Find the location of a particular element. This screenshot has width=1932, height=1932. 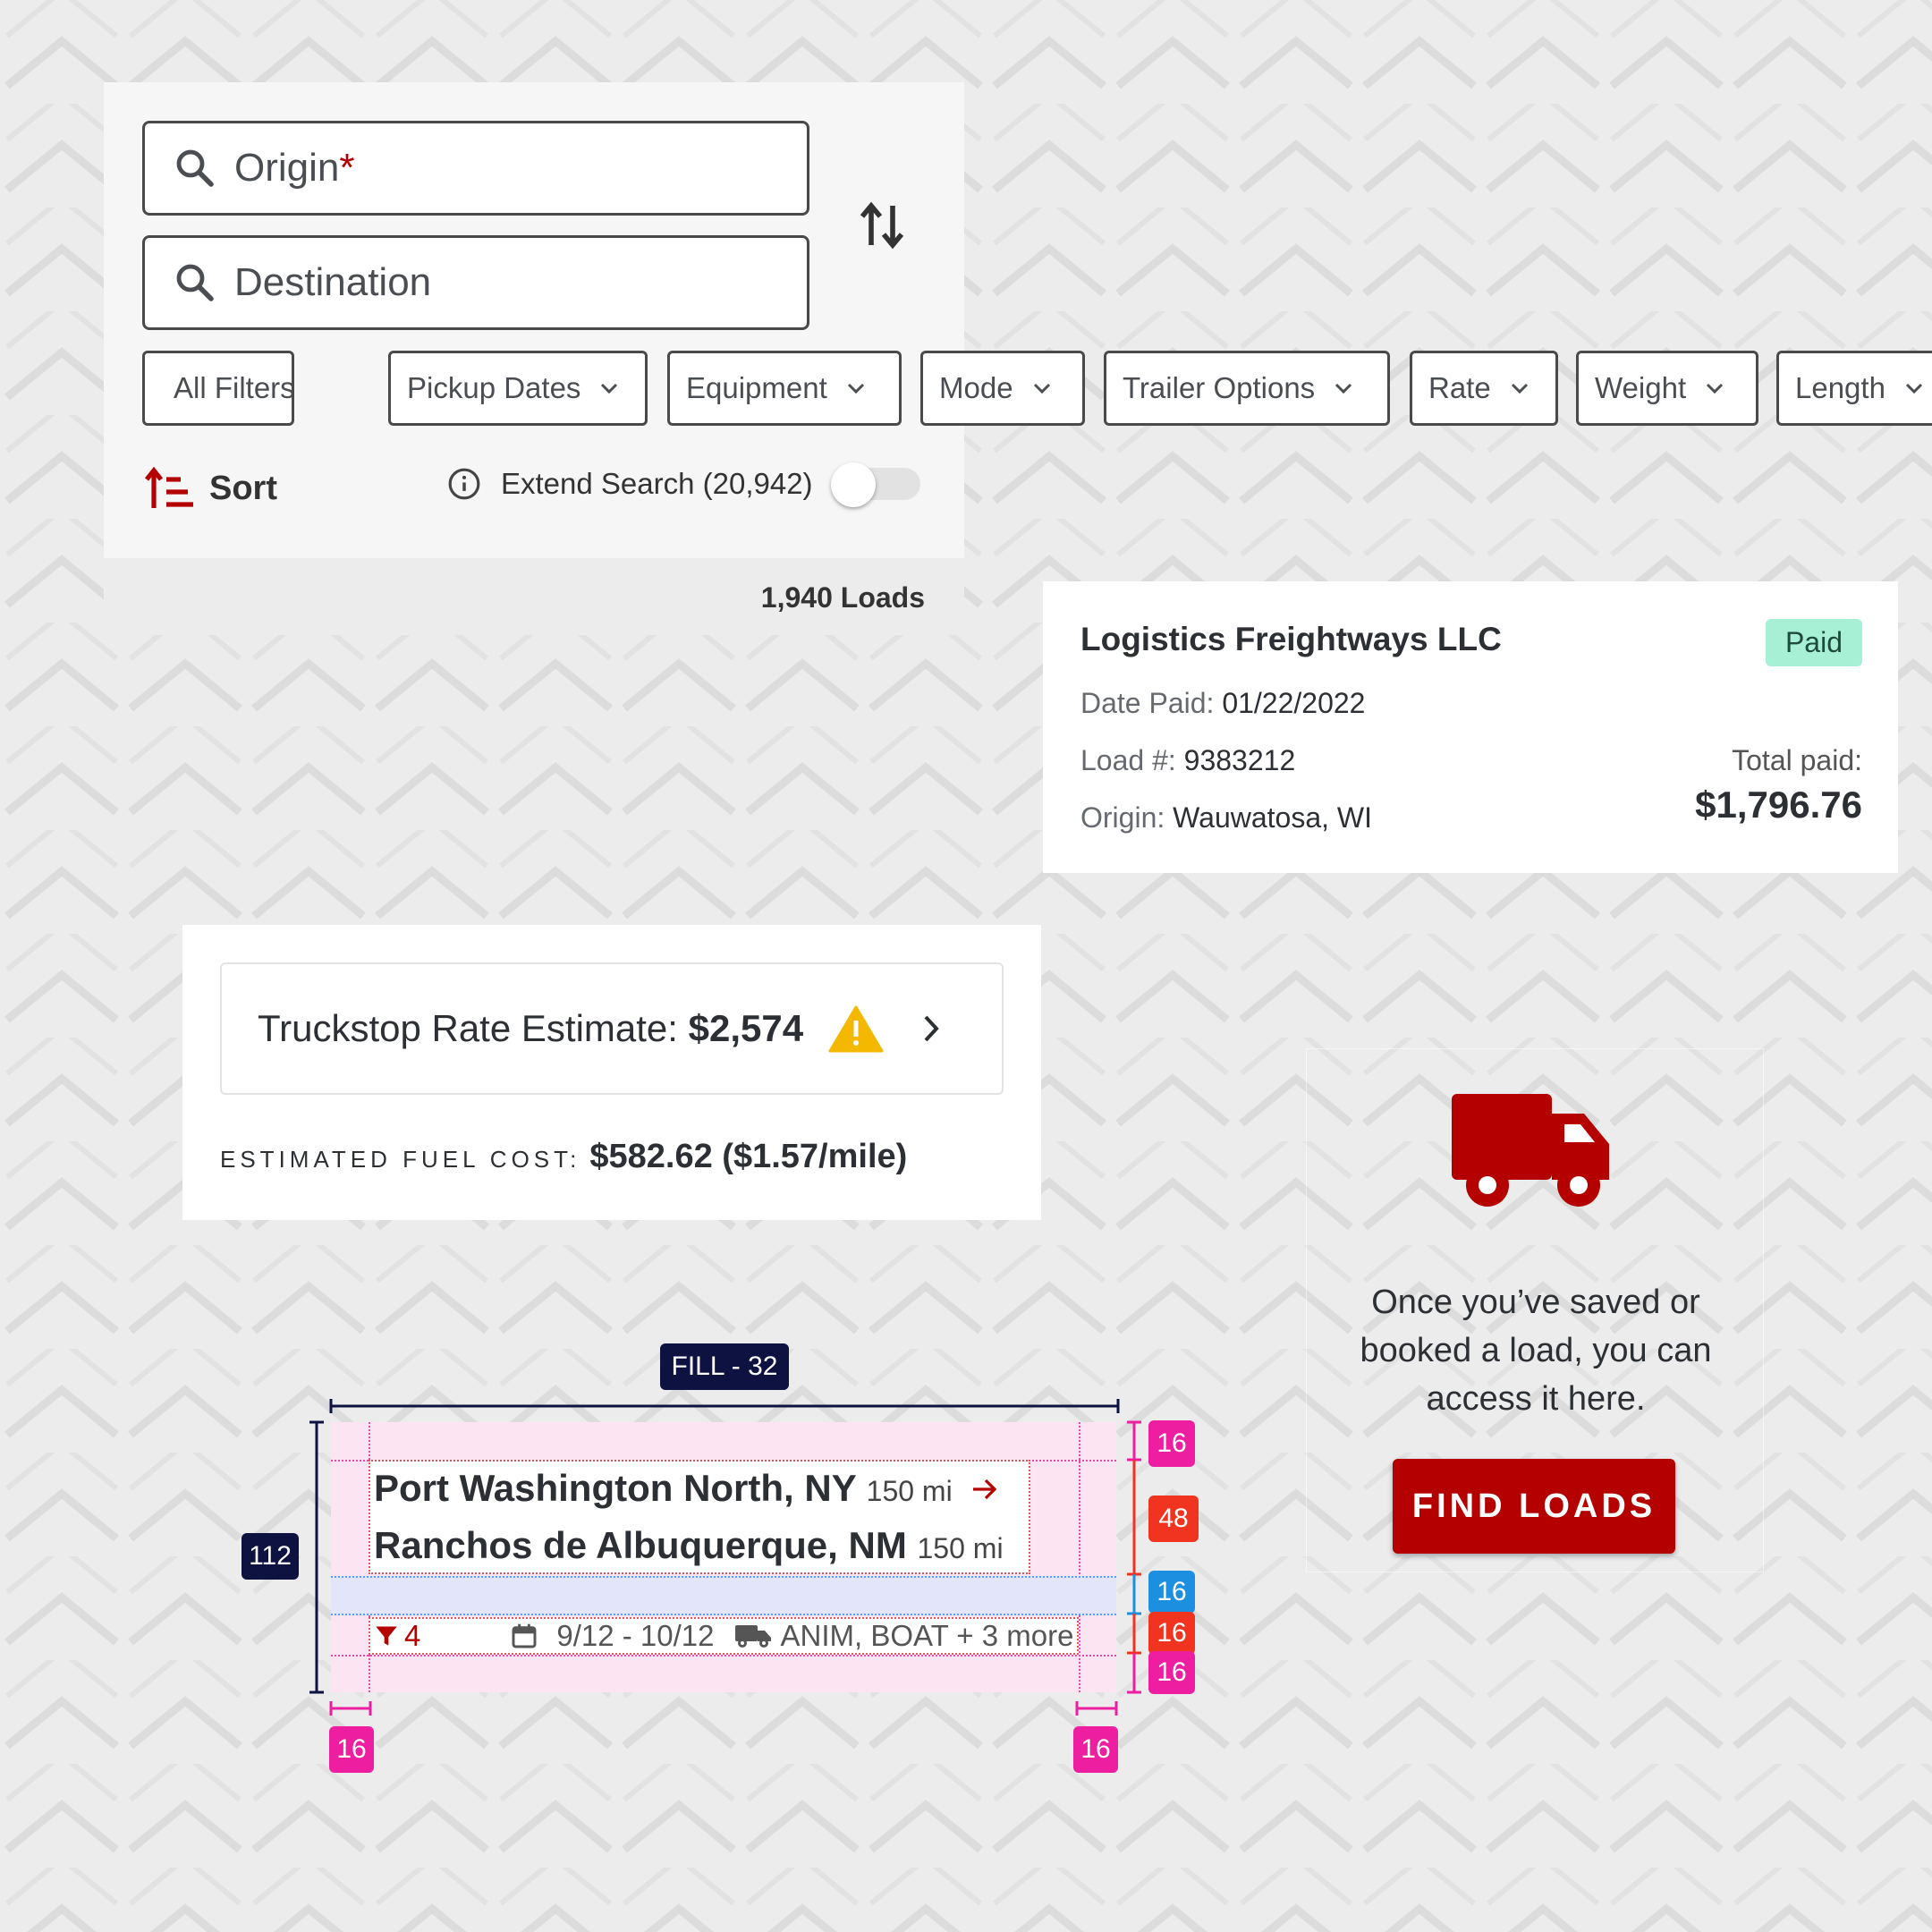

spacing-gap is located at coordinates (723, 1595).